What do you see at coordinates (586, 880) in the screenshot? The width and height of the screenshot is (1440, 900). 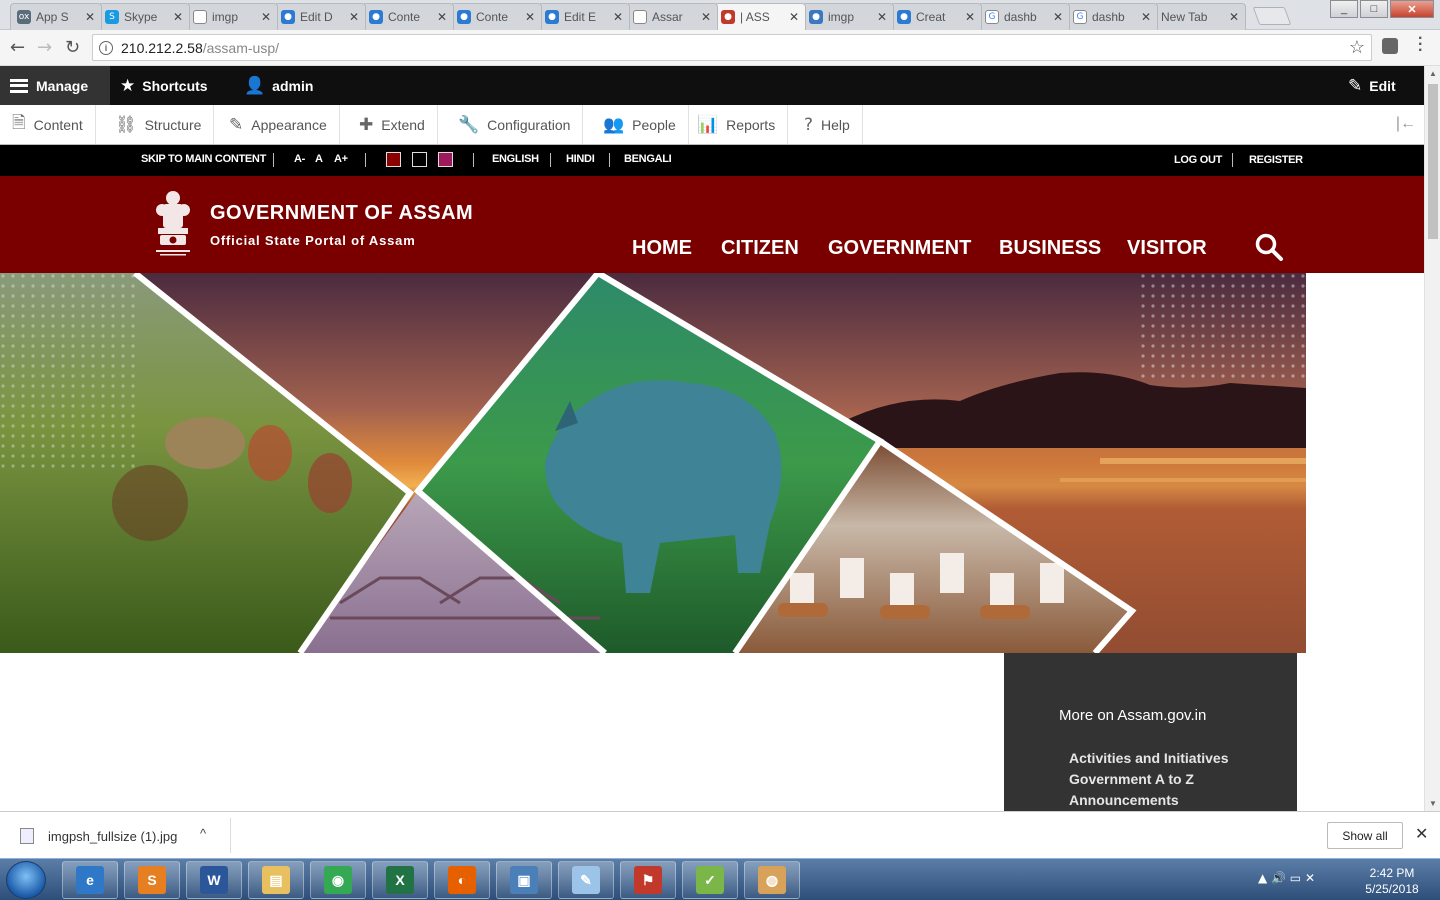 I see `taskbar-app: ✎` at bounding box center [586, 880].